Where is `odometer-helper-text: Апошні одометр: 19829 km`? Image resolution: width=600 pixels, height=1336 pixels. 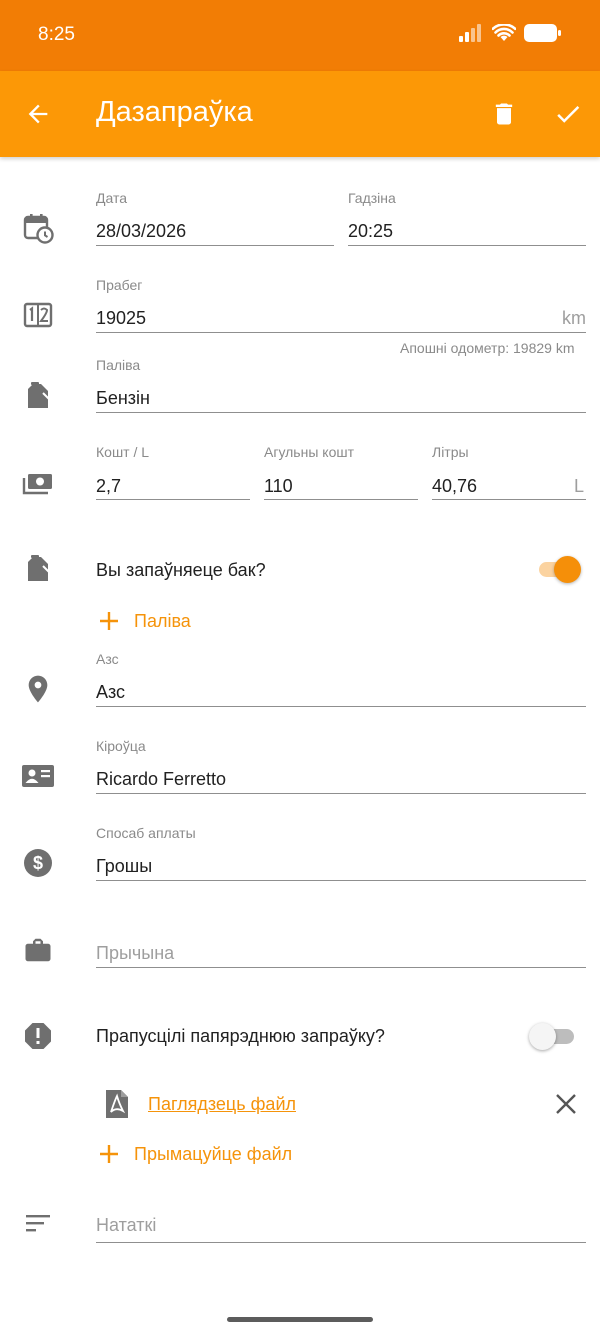 odometer-helper-text: Апошні одометр: 19829 km is located at coordinates (487, 348).